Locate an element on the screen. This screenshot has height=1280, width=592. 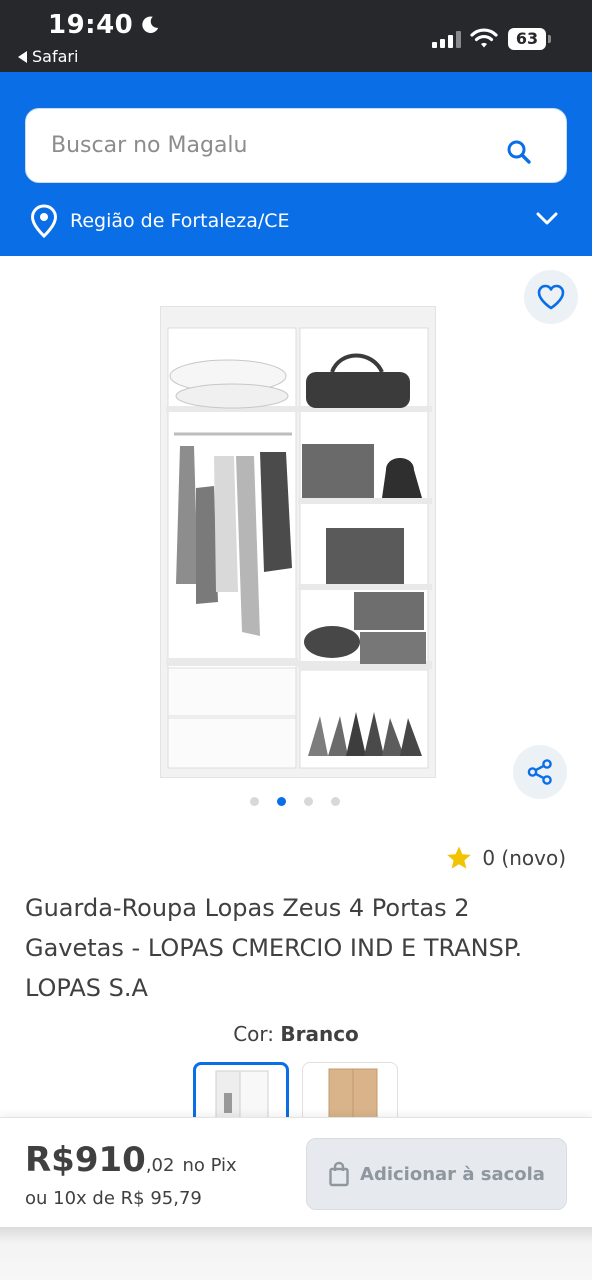
status-time: 19:40 is located at coordinates (104, 25).